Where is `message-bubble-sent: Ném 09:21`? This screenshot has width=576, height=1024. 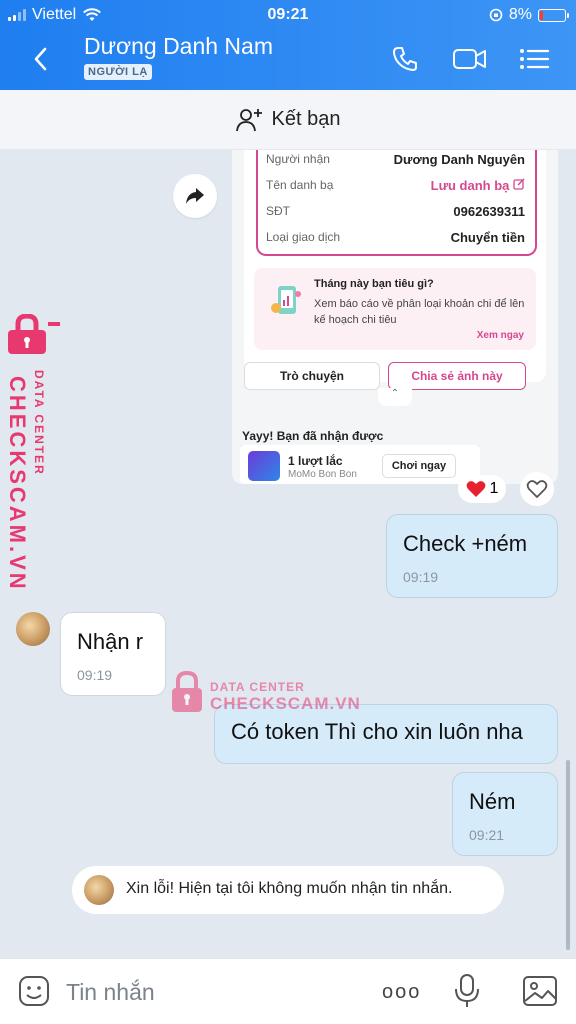 message-bubble-sent: Ném 09:21 is located at coordinates (505, 814).